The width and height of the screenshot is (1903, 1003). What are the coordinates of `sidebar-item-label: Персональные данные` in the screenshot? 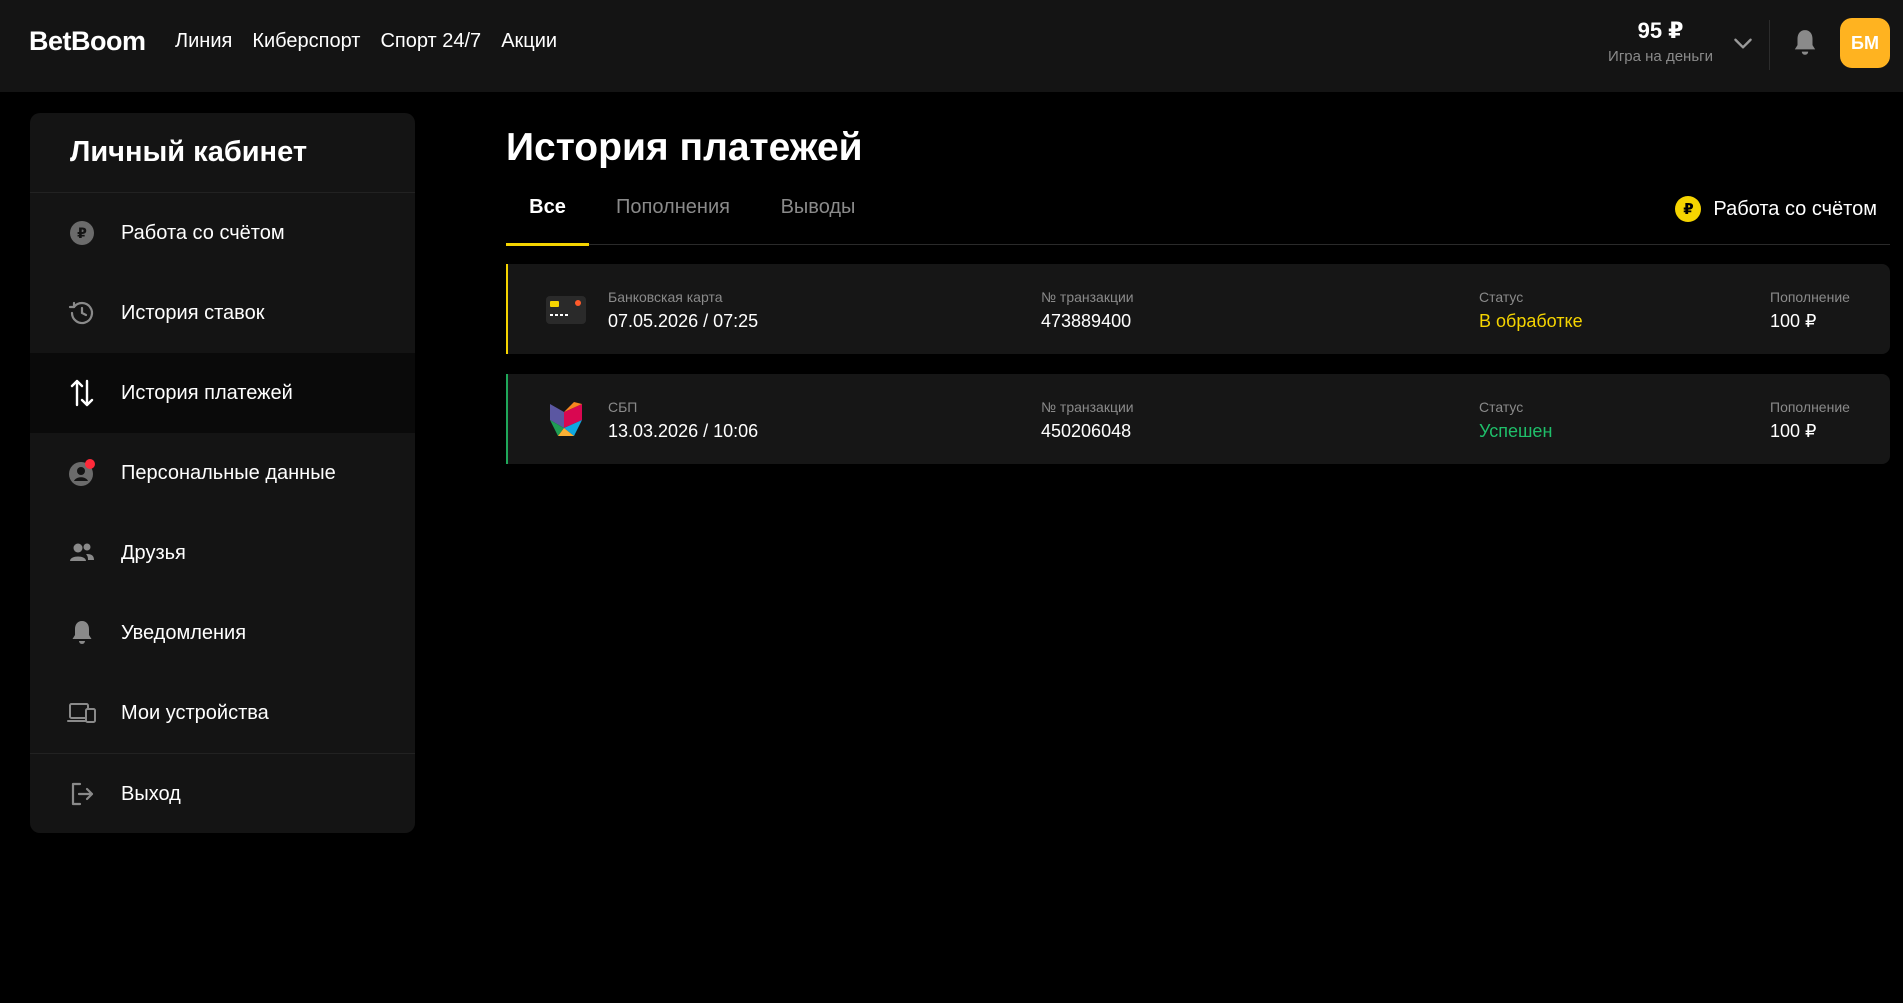 It's located at (228, 472).